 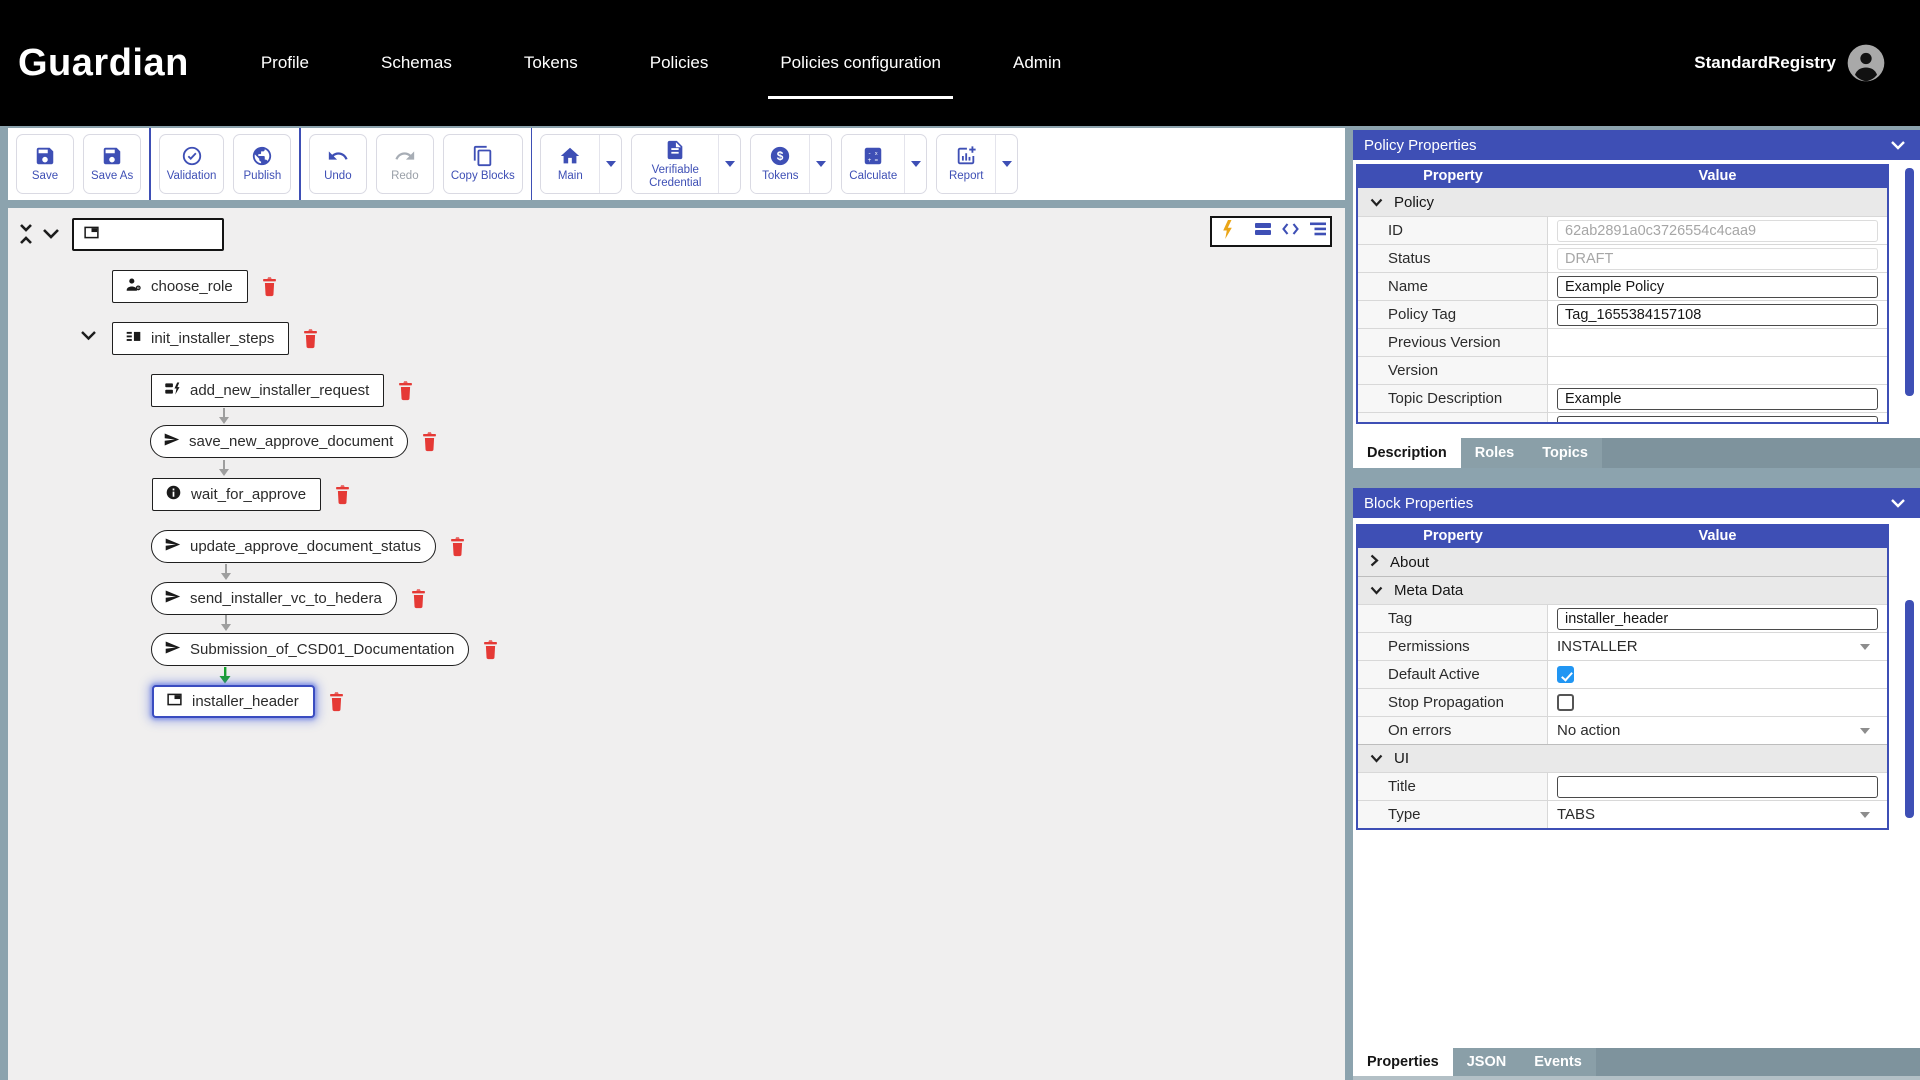 I want to click on block-properties-header: Block Properties, so click(x=1636, y=503).